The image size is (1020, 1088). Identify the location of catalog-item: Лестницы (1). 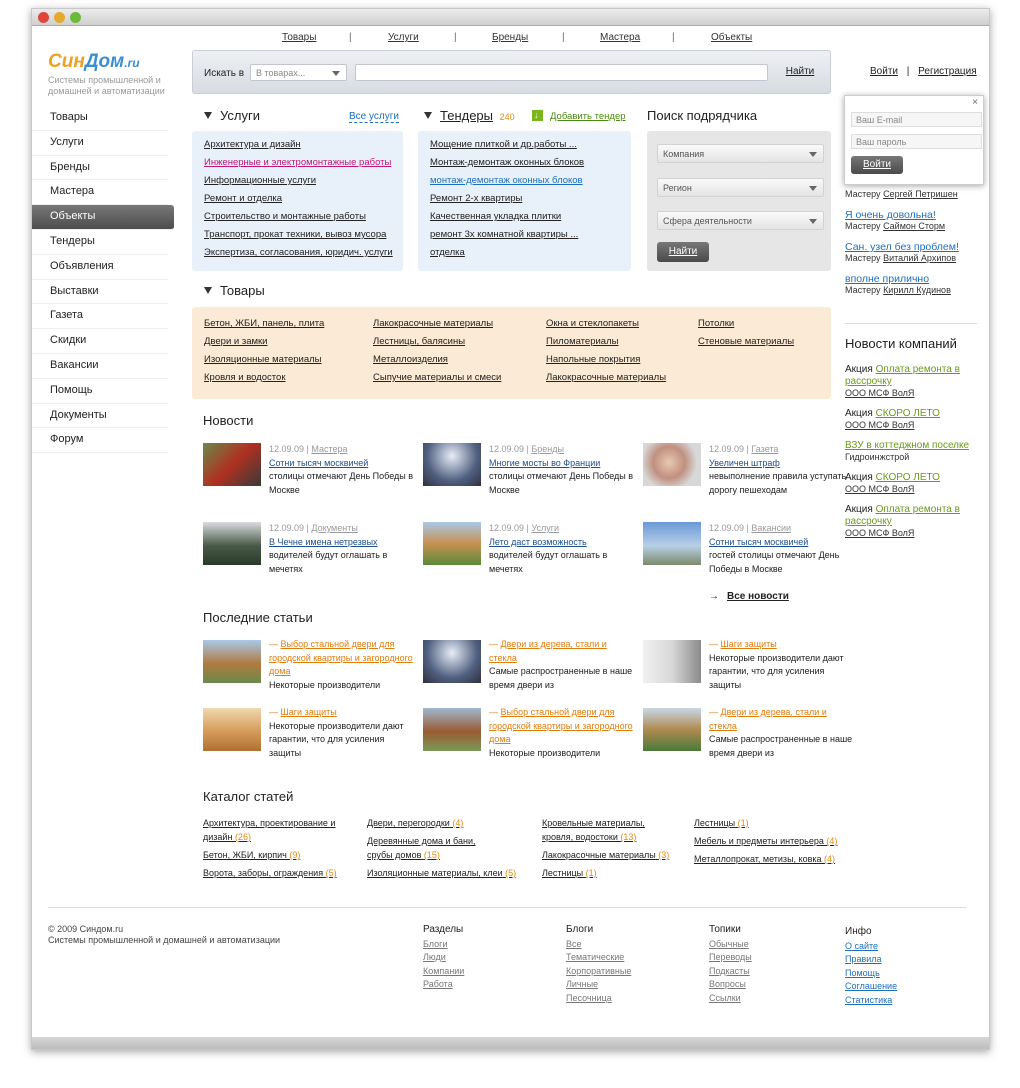
(569, 873).